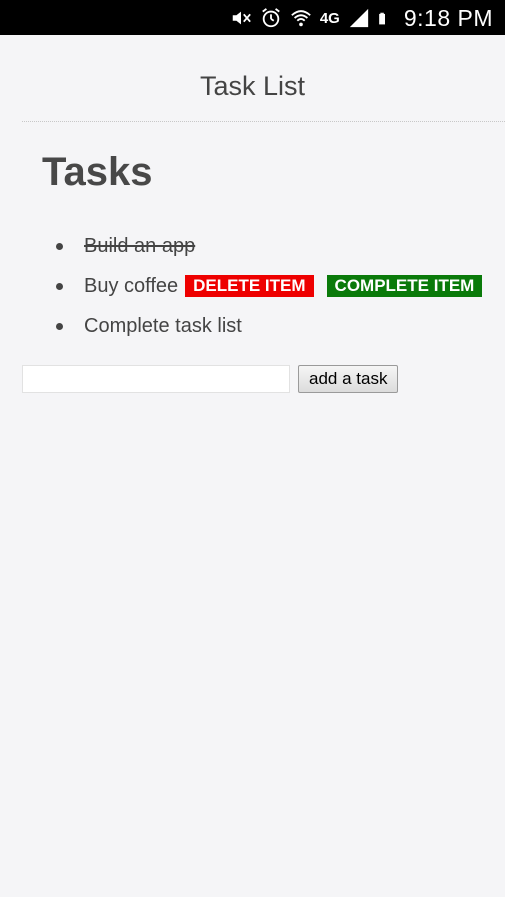 This screenshot has height=897, width=505. What do you see at coordinates (263, 121) in the screenshot?
I see `header-divider` at bounding box center [263, 121].